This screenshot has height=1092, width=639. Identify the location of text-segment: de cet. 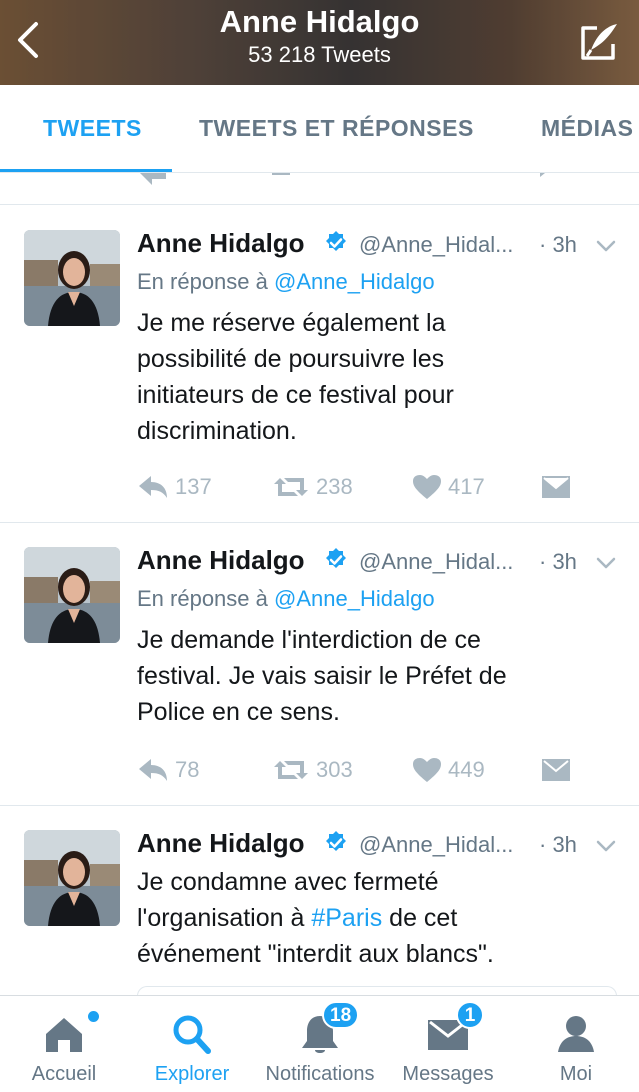
(420, 918).